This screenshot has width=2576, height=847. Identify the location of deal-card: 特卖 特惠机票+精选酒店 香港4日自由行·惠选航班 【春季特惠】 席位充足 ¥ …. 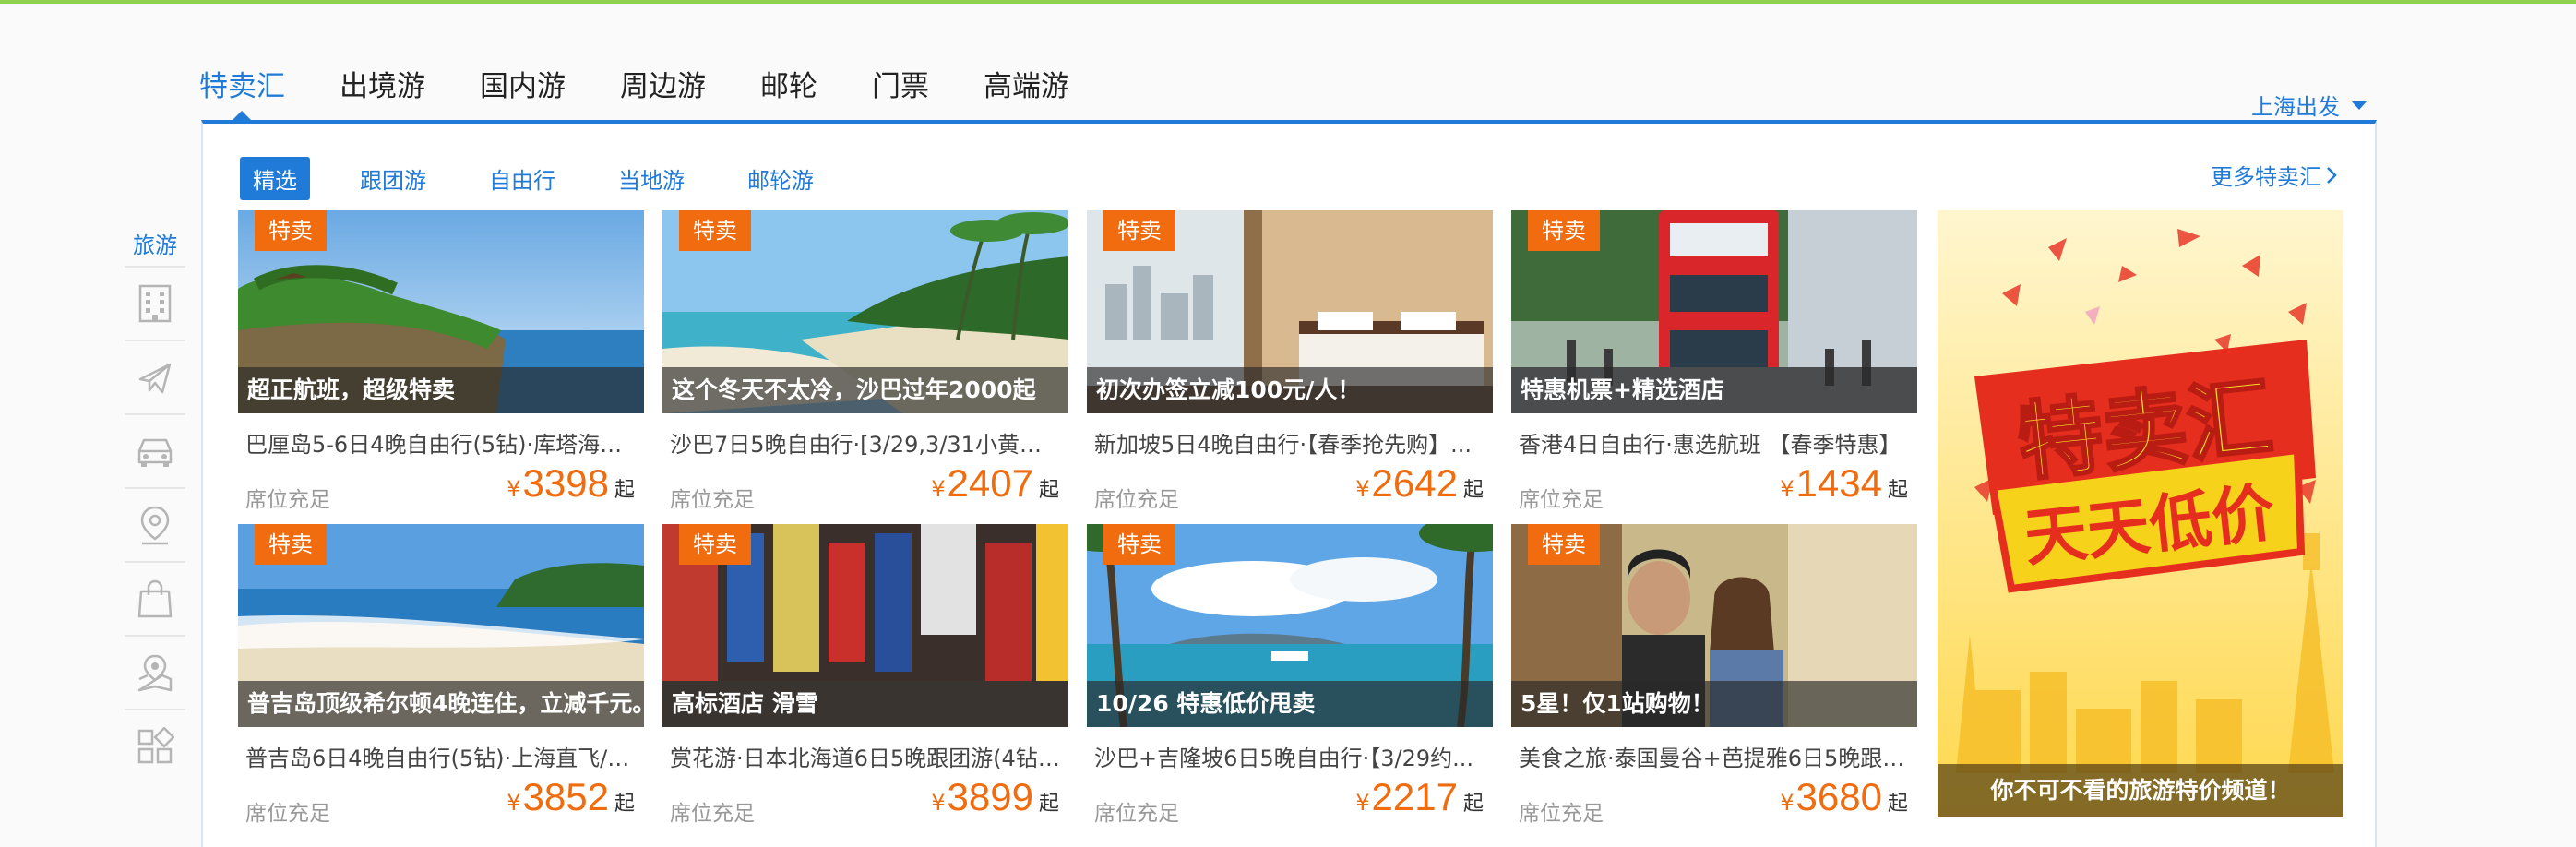
(1714, 365).